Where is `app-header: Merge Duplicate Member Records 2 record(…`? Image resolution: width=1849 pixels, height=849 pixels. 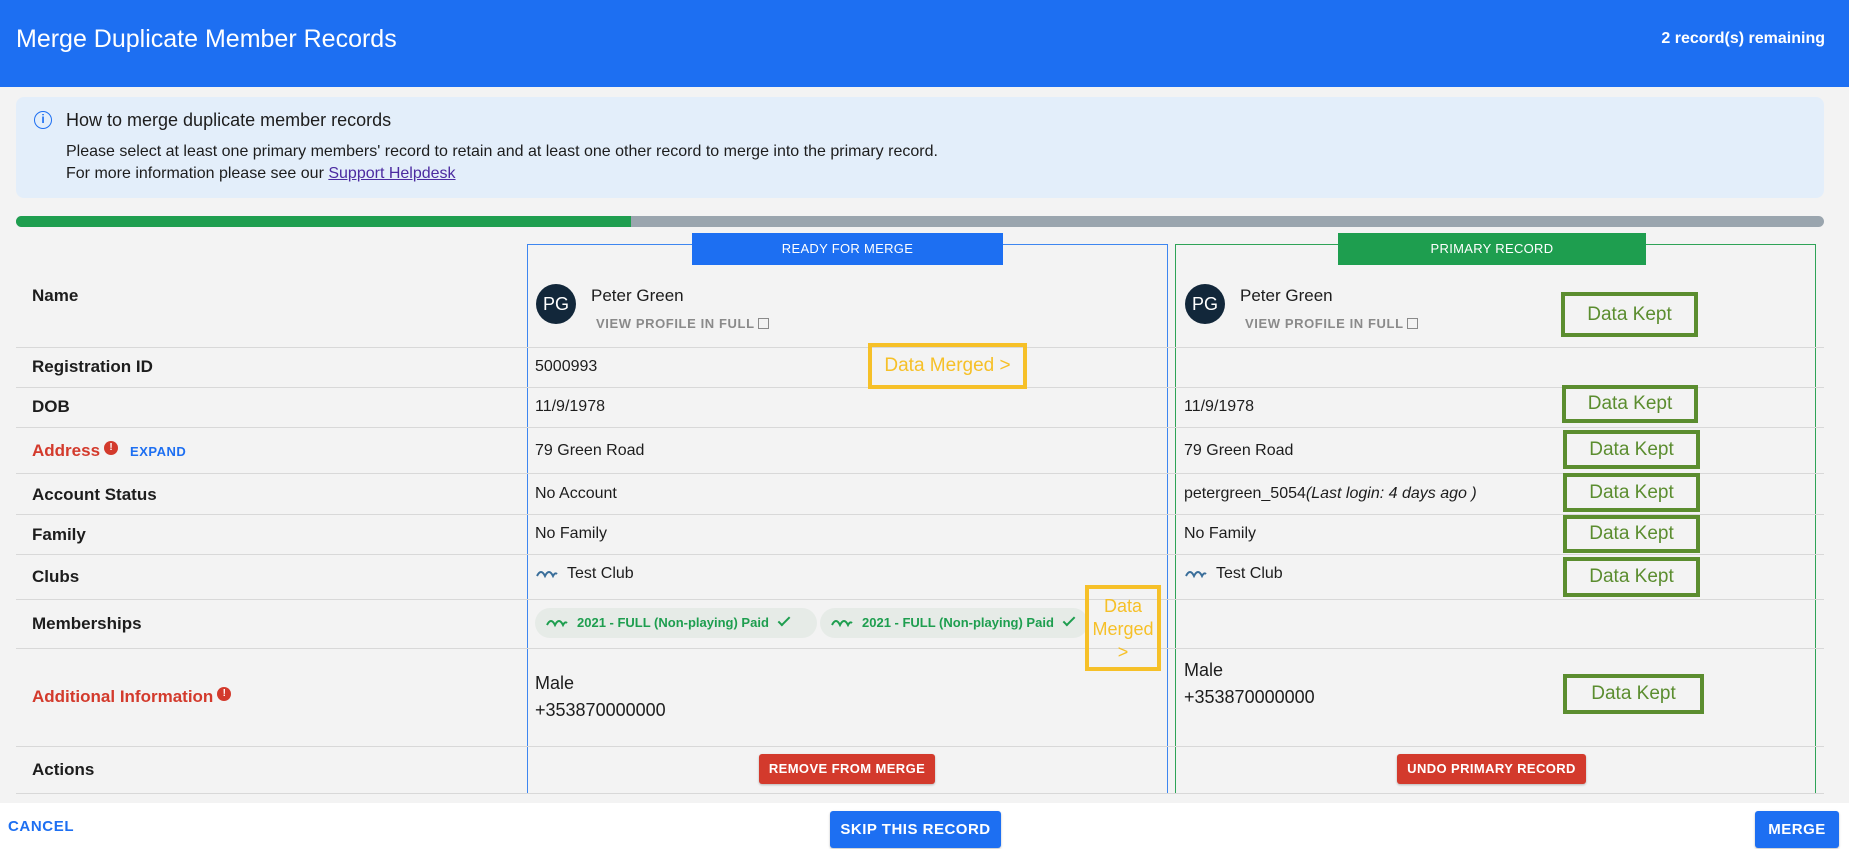
app-header: Merge Duplicate Member Records 2 record(… is located at coordinates (924, 43).